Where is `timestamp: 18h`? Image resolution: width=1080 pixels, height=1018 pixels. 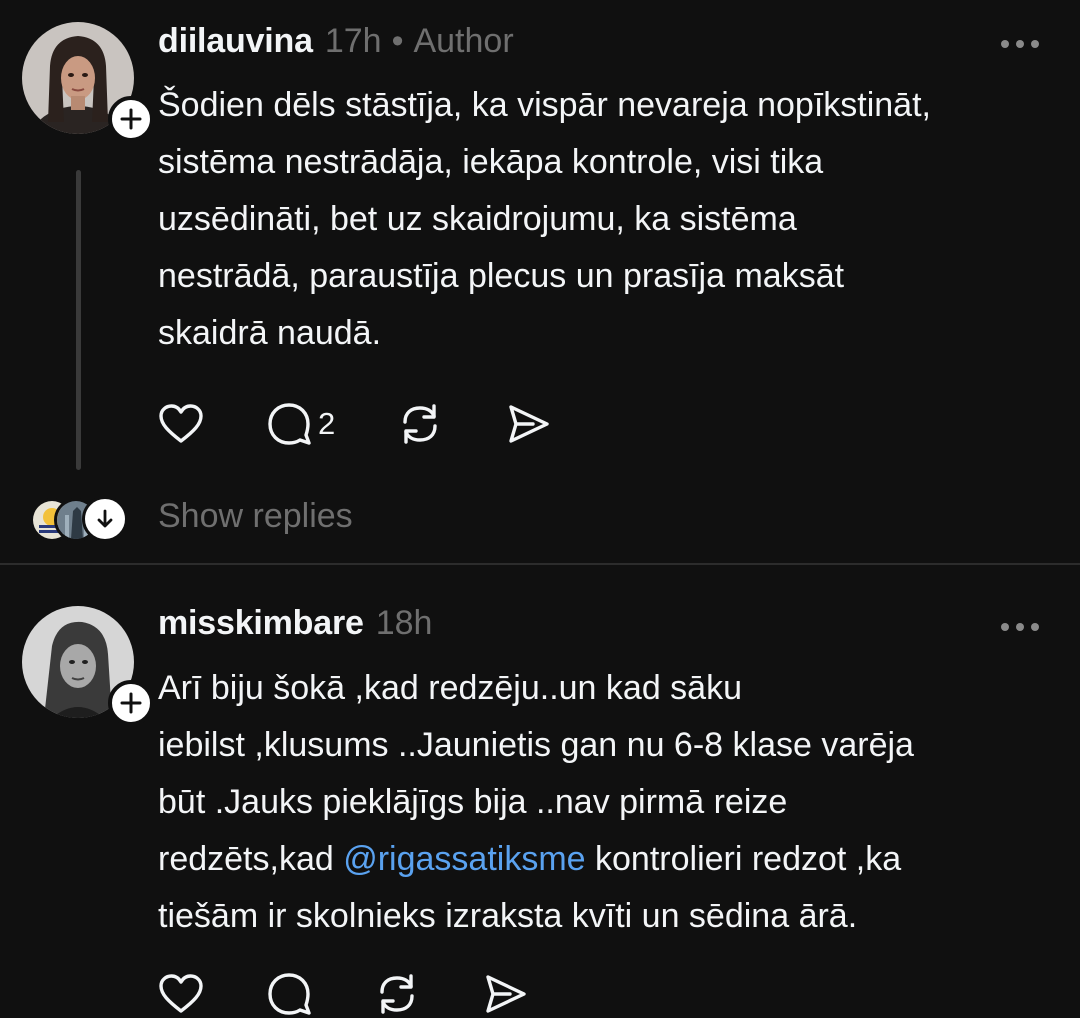 timestamp: 18h is located at coordinates (404, 623).